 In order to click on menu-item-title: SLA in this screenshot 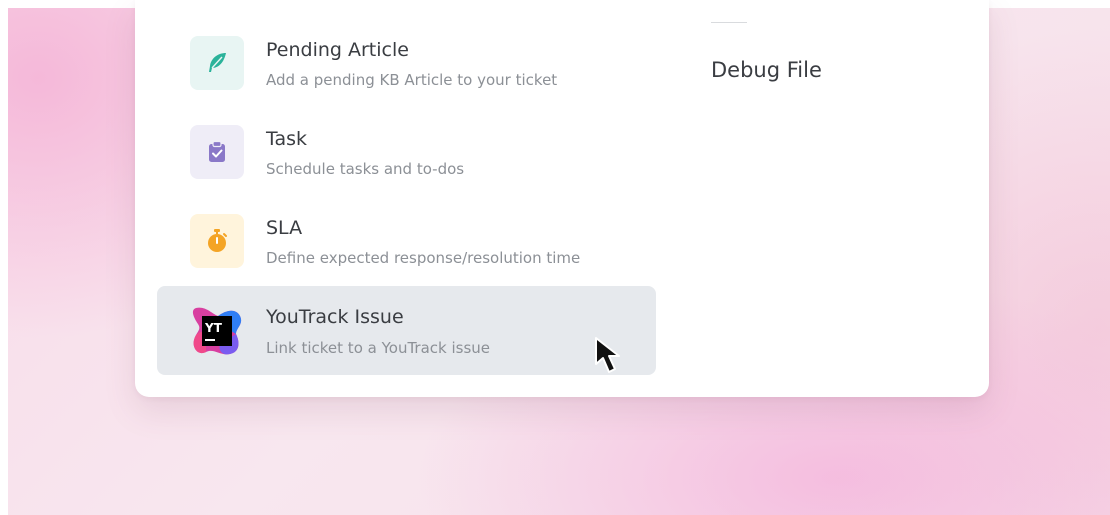, I will do `click(284, 228)`.